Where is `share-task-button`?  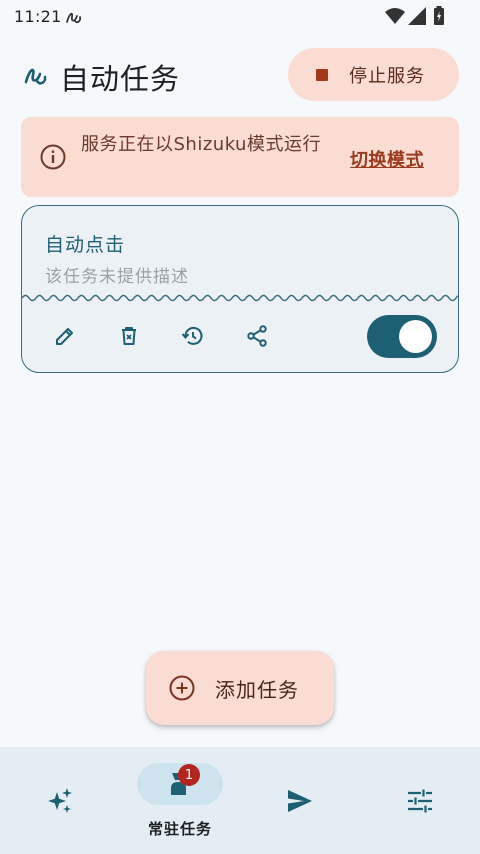 share-task-button is located at coordinates (257, 336).